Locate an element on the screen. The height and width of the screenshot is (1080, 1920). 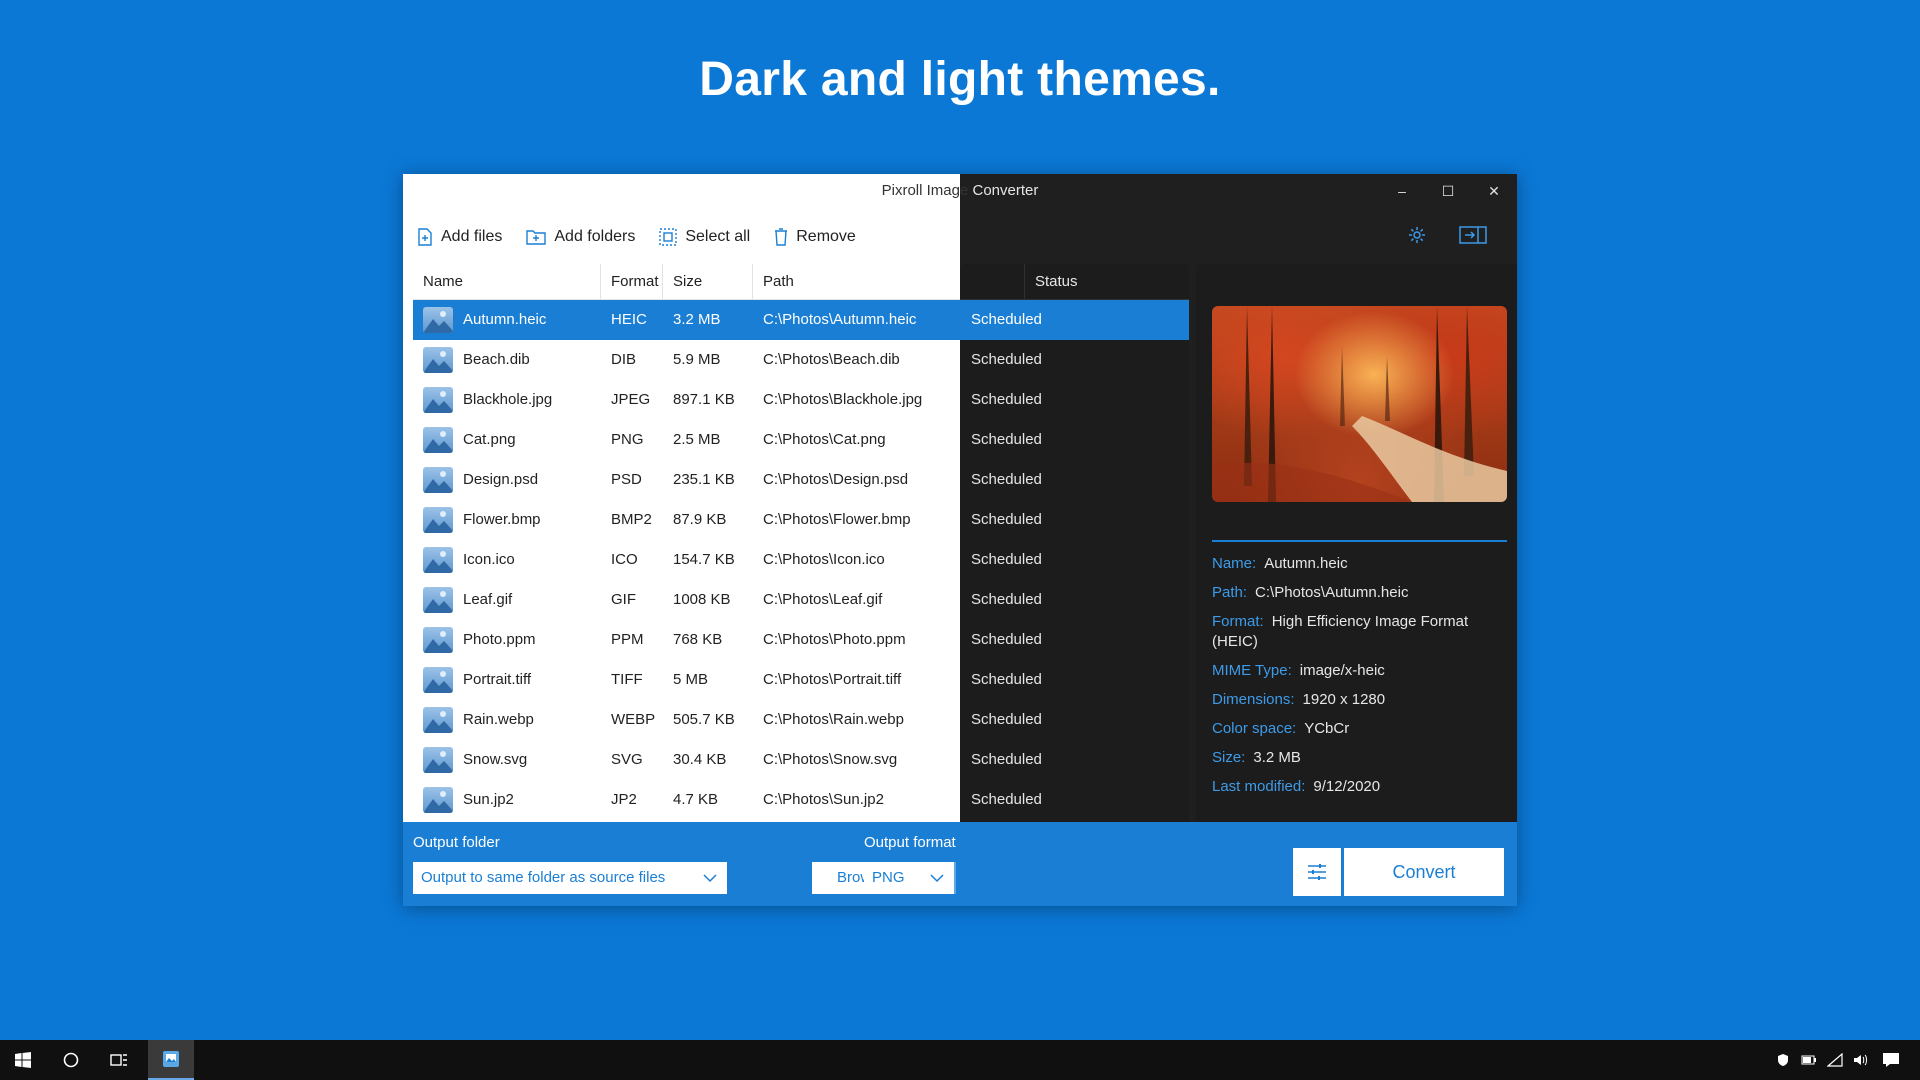
file-name: Portrait.tiff is located at coordinates (497, 679).